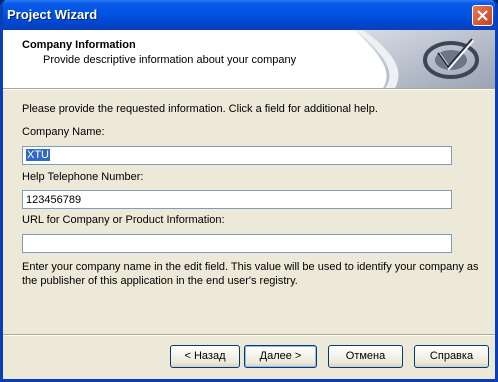 The height and width of the screenshot is (382, 498). What do you see at coordinates (365, 356) in the screenshot?
I see `cancel-button: Отмена` at bounding box center [365, 356].